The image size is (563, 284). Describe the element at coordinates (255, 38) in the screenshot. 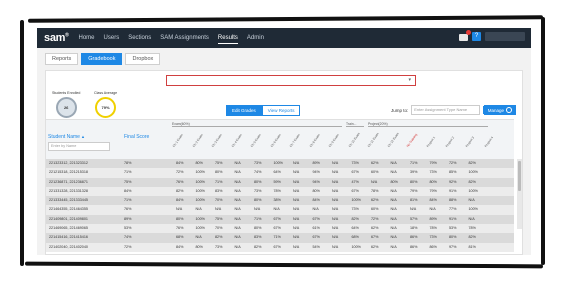

I see `nav-admin: Admin` at that location.